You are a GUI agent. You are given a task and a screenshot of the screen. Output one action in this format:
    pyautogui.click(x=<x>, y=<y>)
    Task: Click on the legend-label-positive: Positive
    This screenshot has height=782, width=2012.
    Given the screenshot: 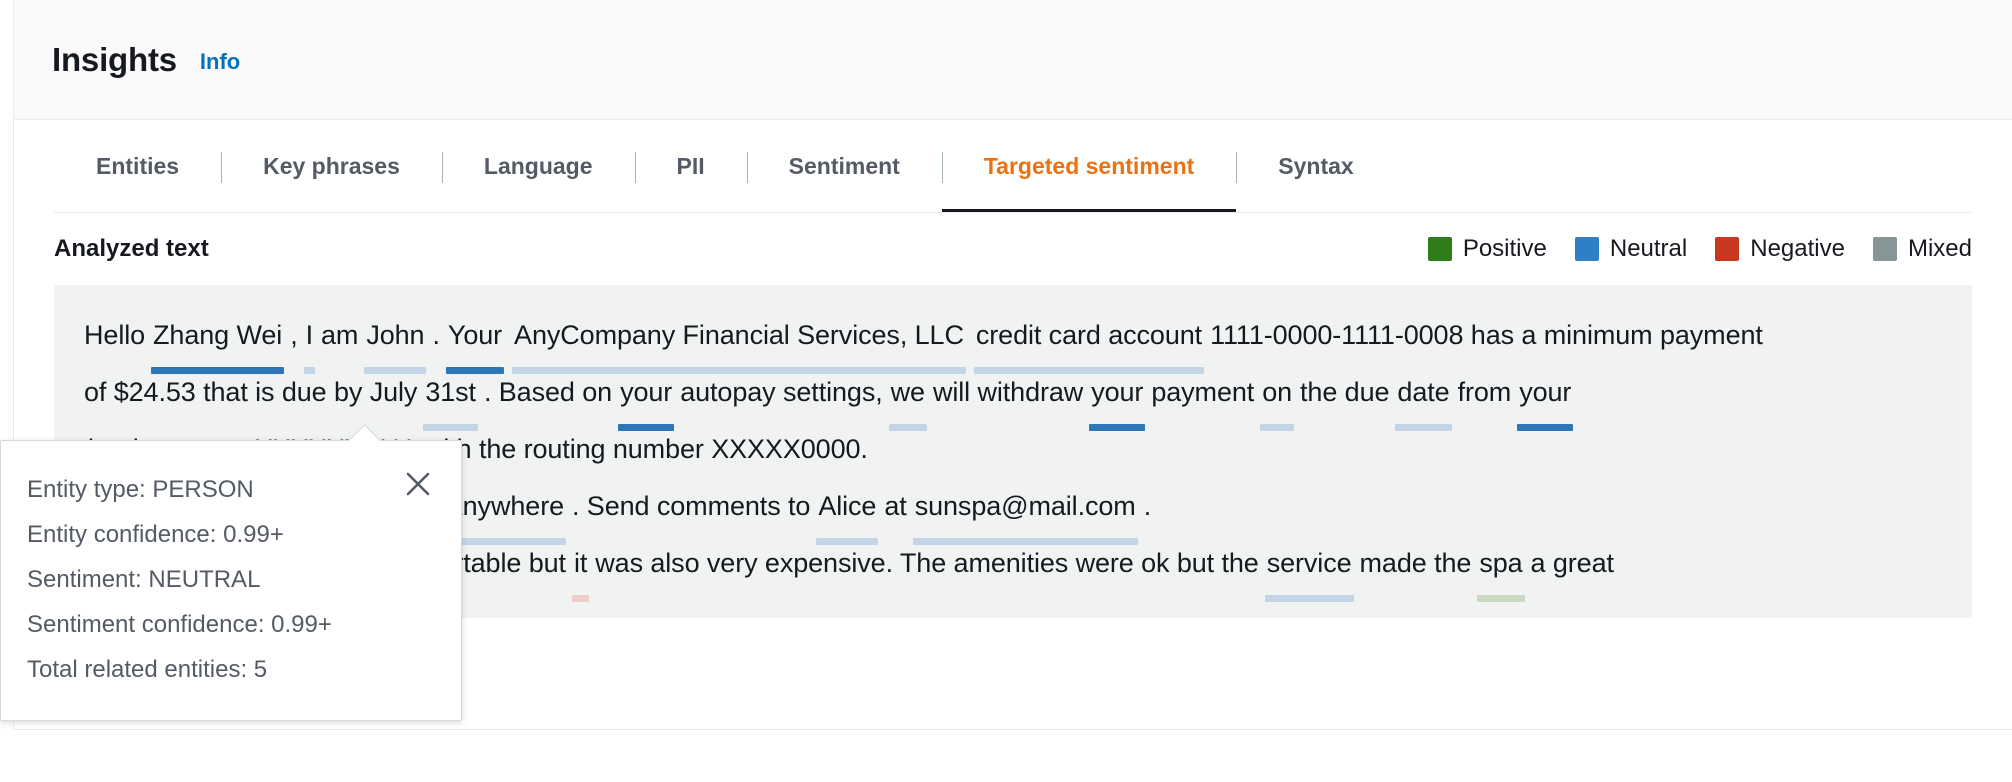 What is the action you would take?
    pyautogui.click(x=1504, y=248)
    